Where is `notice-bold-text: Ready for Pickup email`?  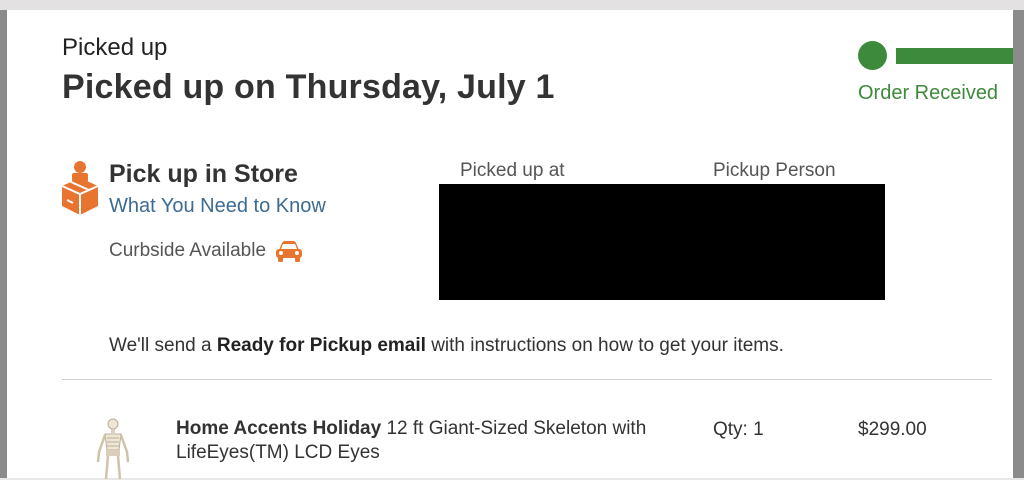
notice-bold-text: Ready for Pickup email is located at coordinates (321, 345).